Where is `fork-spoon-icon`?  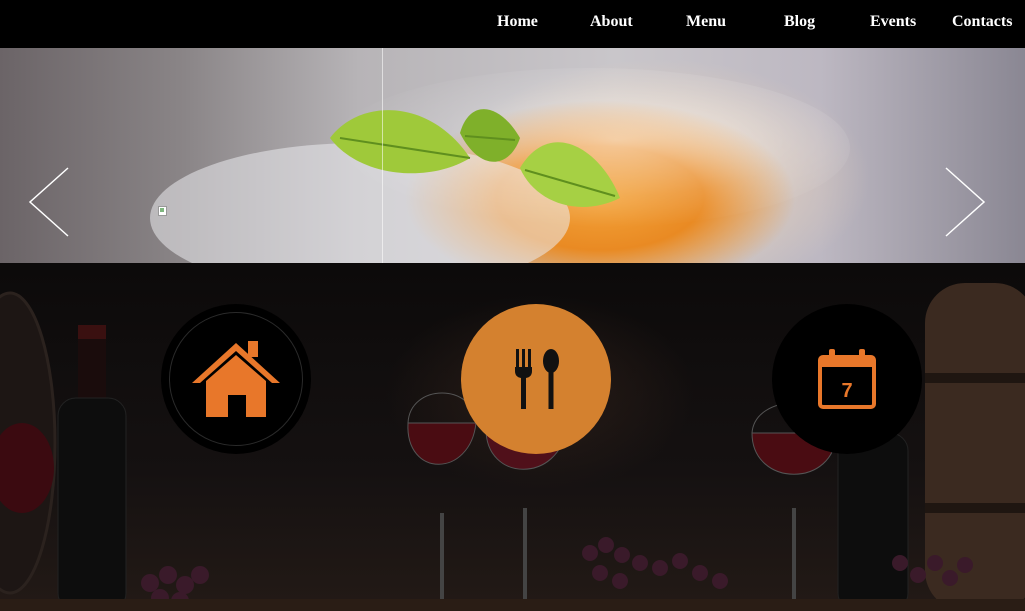
fork-spoon-icon is located at coordinates (537, 379).